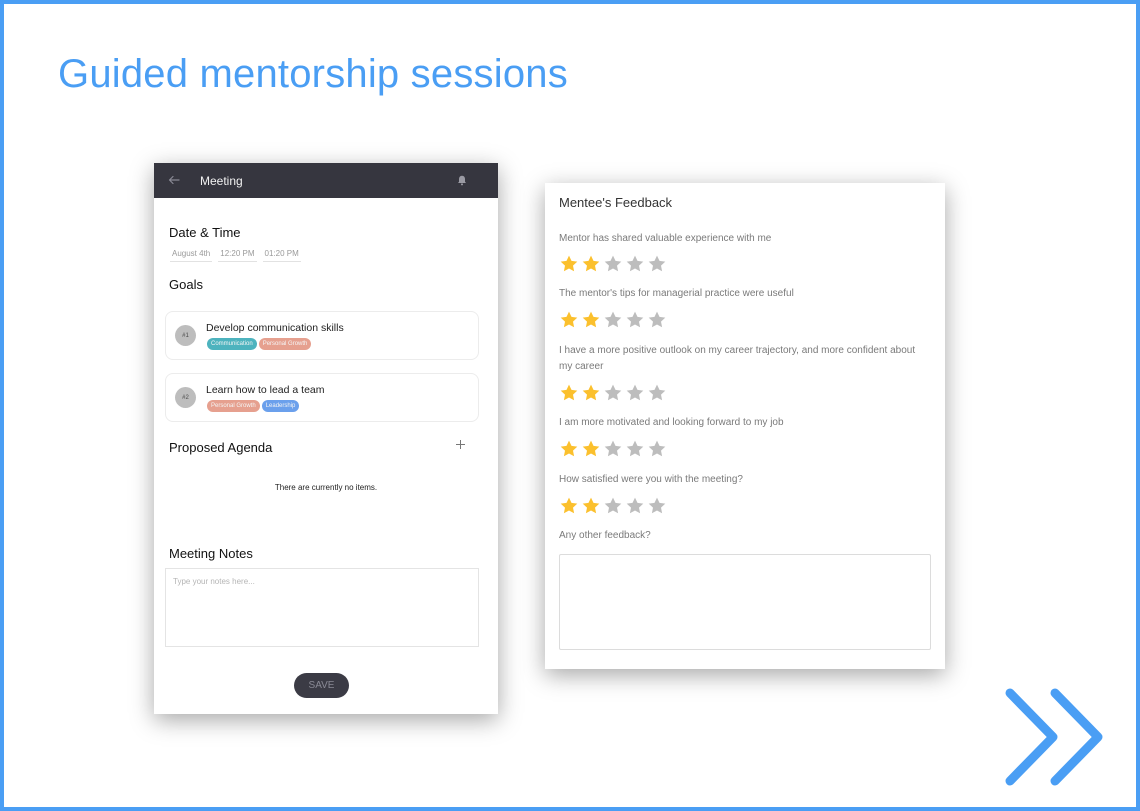  I want to click on meeting-notes-input, so click(322, 607).